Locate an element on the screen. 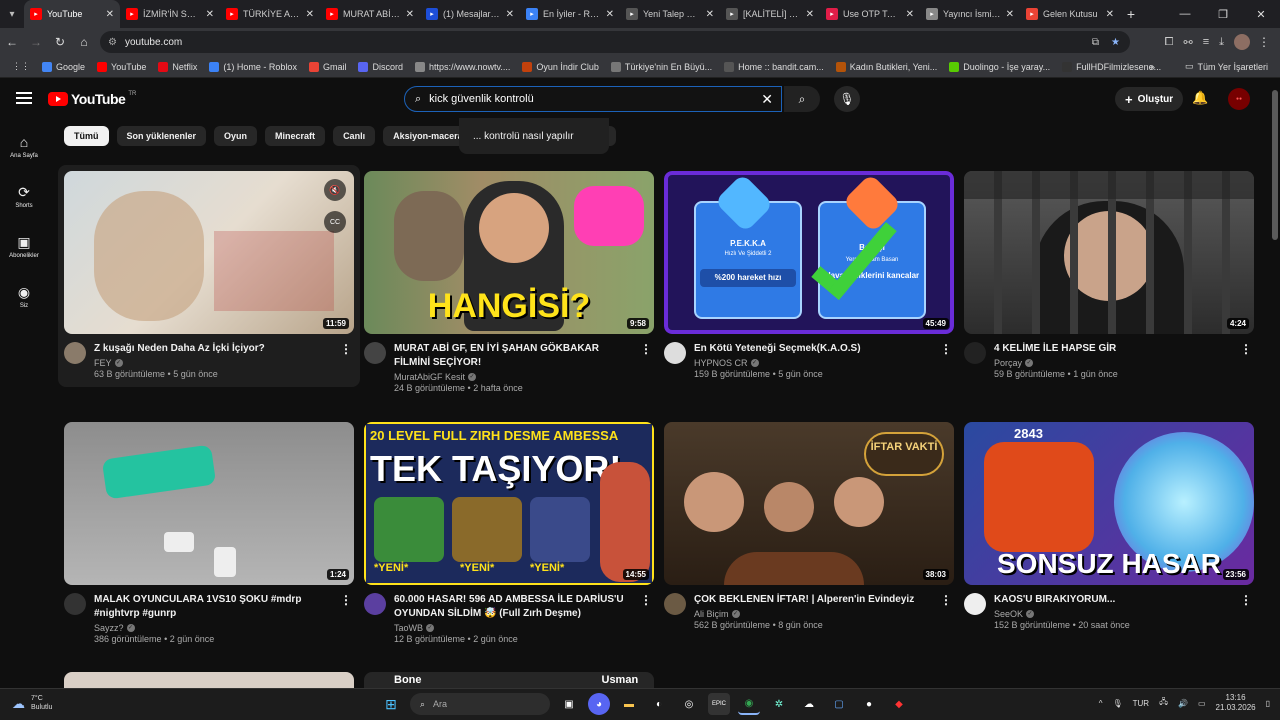 Image resolution: width=1280 pixels, height=720 pixels. address-bar: ⚙ youtube.com ⧉ ★ is located at coordinates (615, 42).